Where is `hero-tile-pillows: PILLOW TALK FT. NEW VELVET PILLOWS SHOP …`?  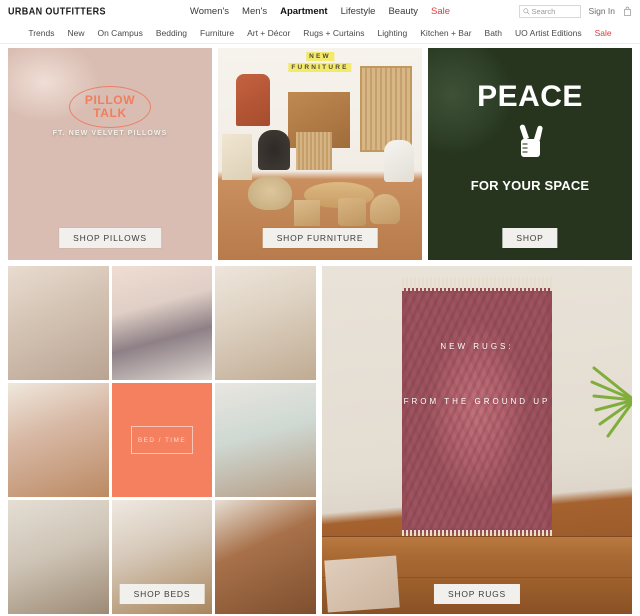 hero-tile-pillows: PILLOW TALK FT. NEW VELVET PILLOWS SHOP … is located at coordinates (110, 154).